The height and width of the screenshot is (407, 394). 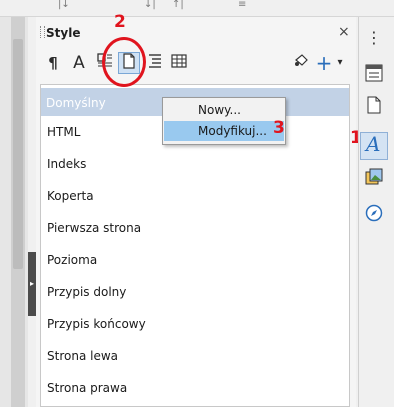 I want to click on sidebar-menu-icon: ⋮, so click(x=374, y=38).